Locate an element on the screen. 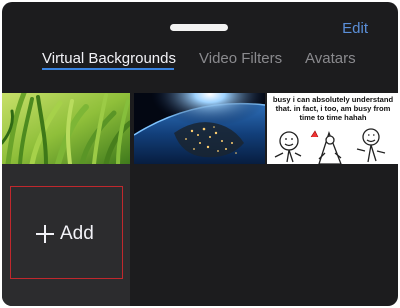  grass-image is located at coordinates (66, 128).